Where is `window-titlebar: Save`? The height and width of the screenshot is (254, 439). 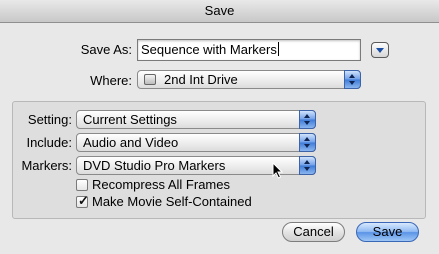
window-titlebar: Save is located at coordinates (219, 11).